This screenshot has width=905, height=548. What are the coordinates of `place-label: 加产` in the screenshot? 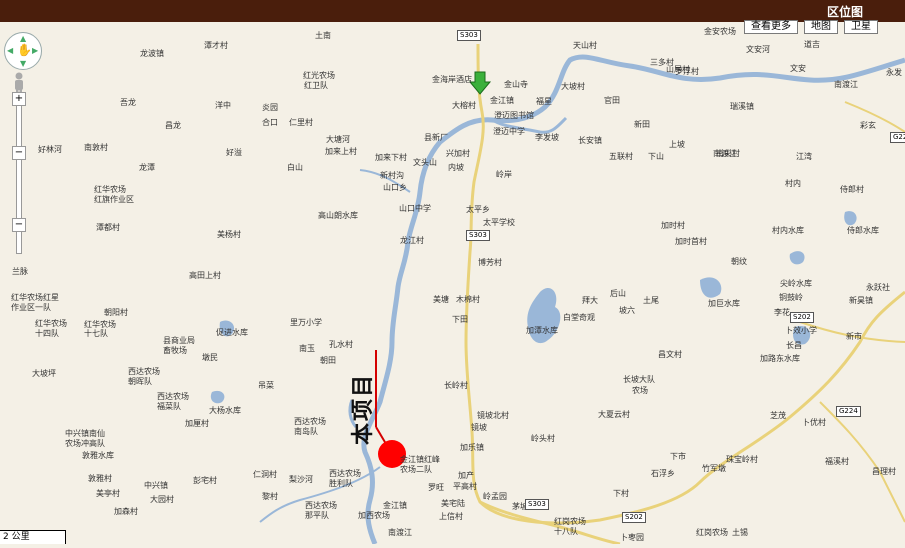 It's located at (466, 475).